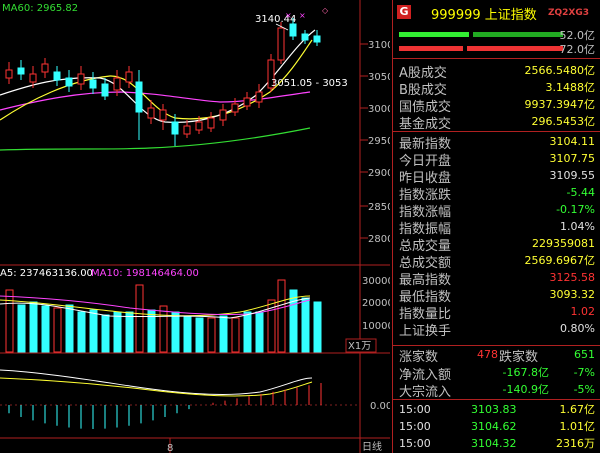 This screenshot has width=600, height=453. What do you see at coordinates (145, 273) in the screenshot?
I see `volume-legend-ma10: MA10: 198146464.00` at bounding box center [145, 273].